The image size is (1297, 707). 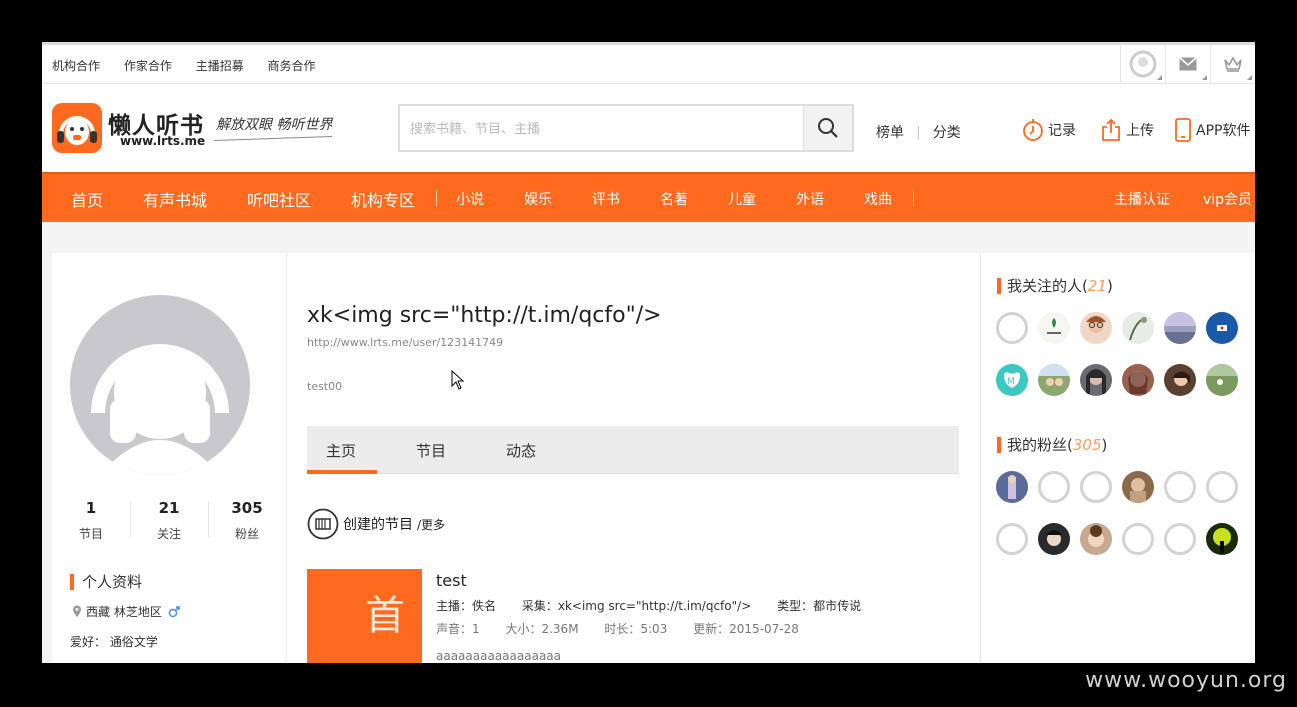 What do you see at coordinates (542, 629) in the screenshot?
I see `program-size: 大小：2.36M` at bounding box center [542, 629].